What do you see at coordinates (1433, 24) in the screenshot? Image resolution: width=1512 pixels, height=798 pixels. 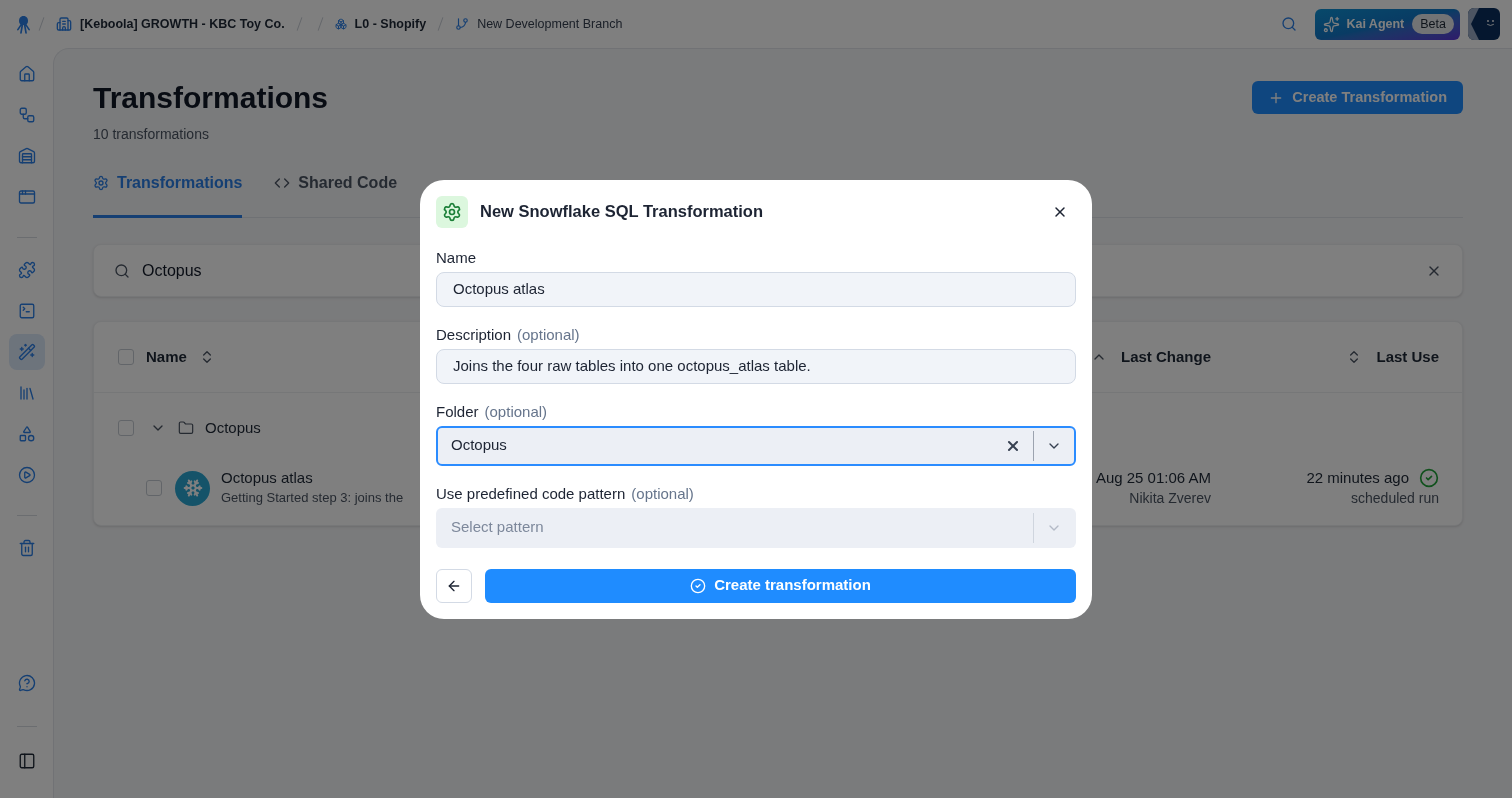 I see `beta-badge: Beta` at bounding box center [1433, 24].